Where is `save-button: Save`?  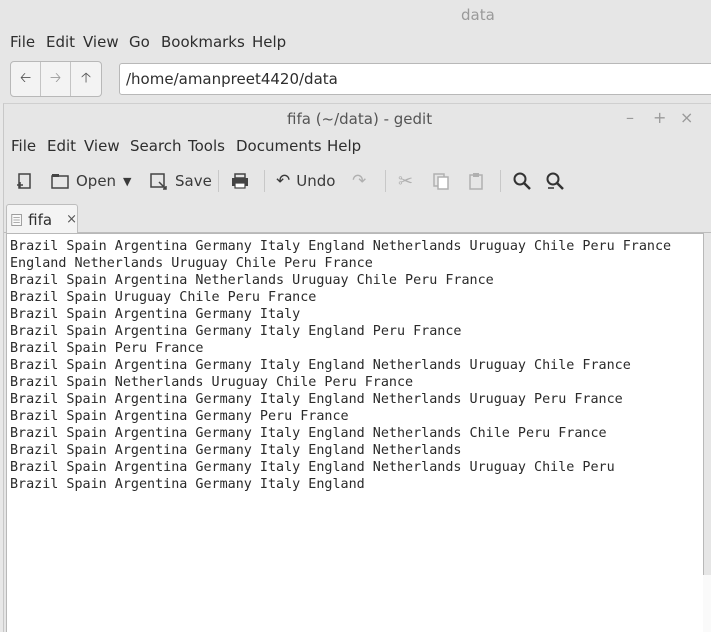 save-button: Save is located at coordinates (180, 181).